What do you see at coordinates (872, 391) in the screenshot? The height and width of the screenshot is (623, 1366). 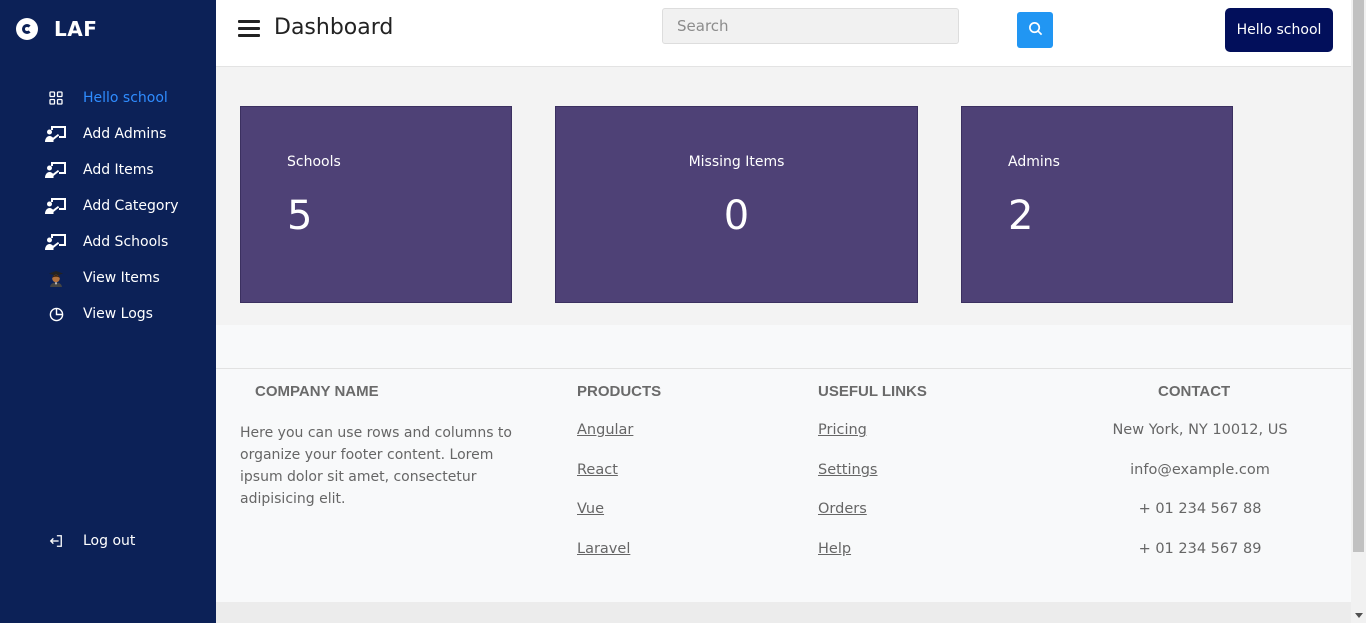 I see `footer-heading-useful-links: USEFUL LINKS` at bounding box center [872, 391].